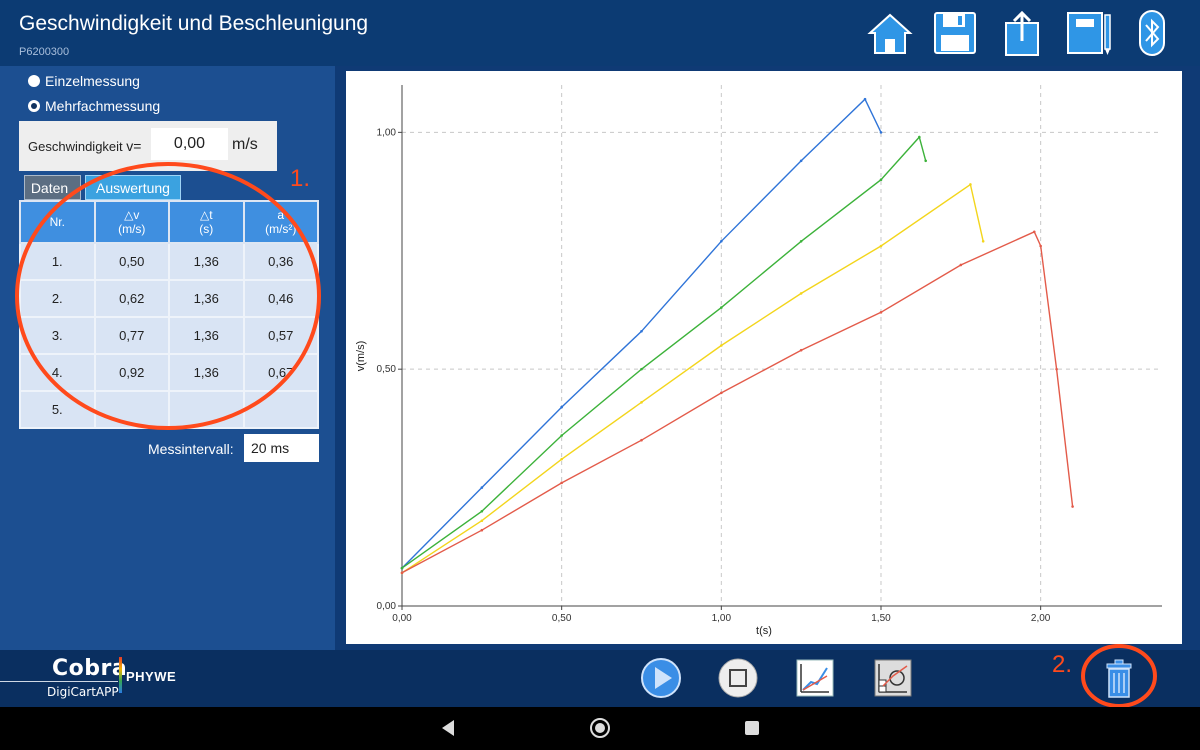  I want to click on stop-button, so click(738, 678).